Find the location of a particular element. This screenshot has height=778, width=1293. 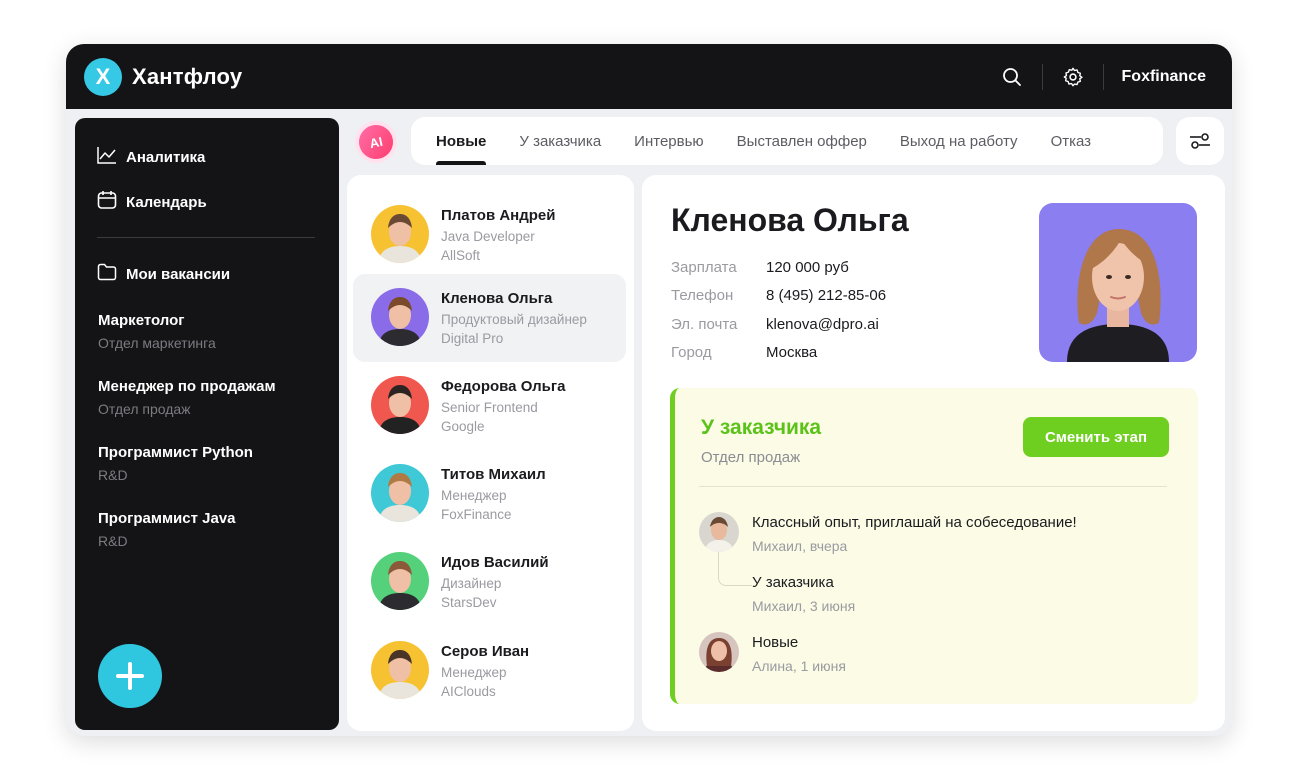

info-label: Зарплата is located at coordinates (704, 267).